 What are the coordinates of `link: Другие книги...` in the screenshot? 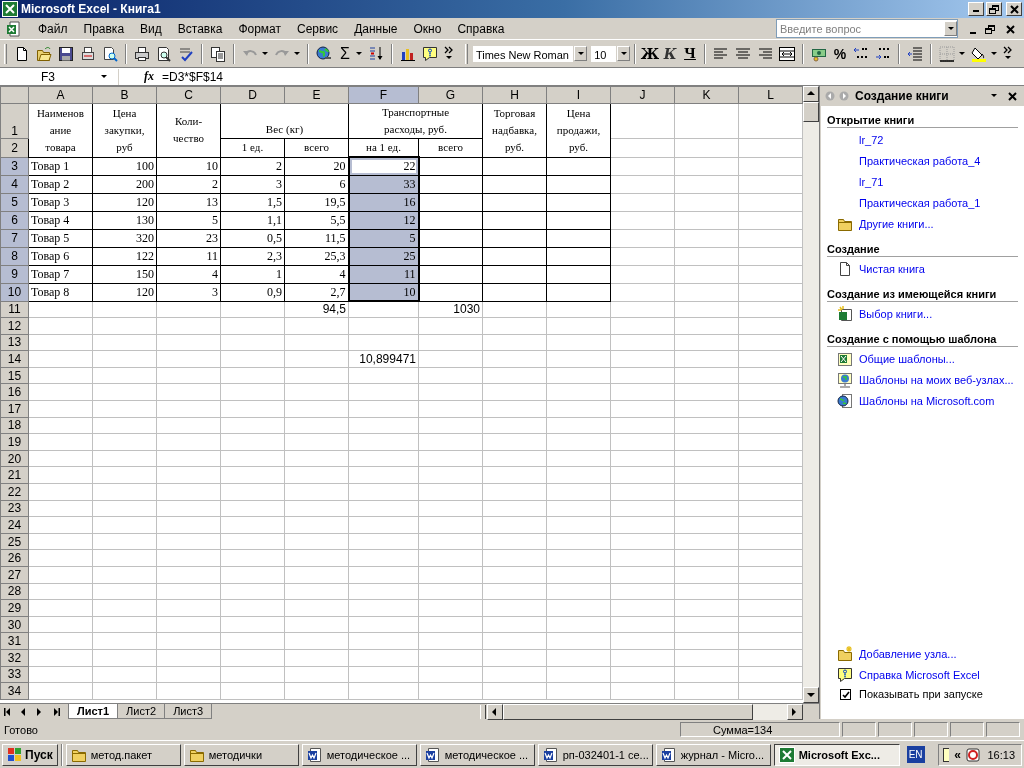 It's located at (896, 224).